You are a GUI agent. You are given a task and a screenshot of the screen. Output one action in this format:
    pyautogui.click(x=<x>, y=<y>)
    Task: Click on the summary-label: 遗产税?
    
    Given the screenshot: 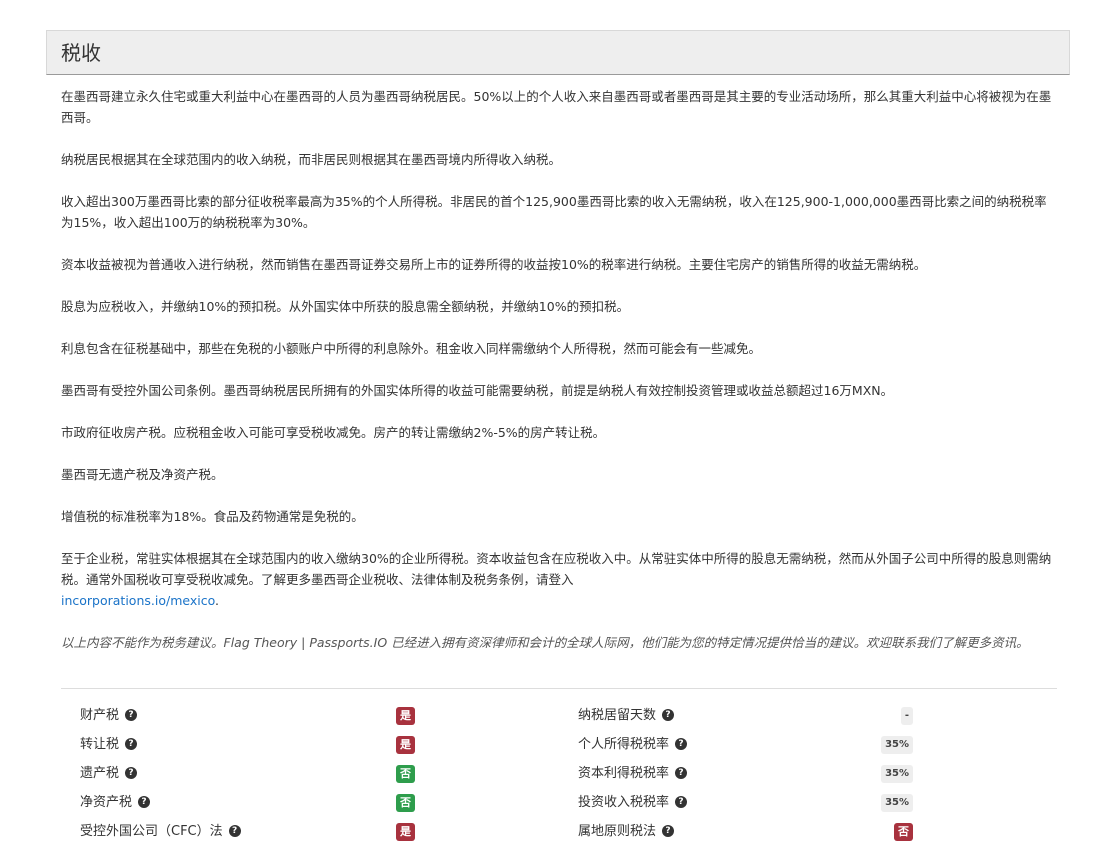 What is the action you would take?
    pyautogui.click(x=109, y=774)
    